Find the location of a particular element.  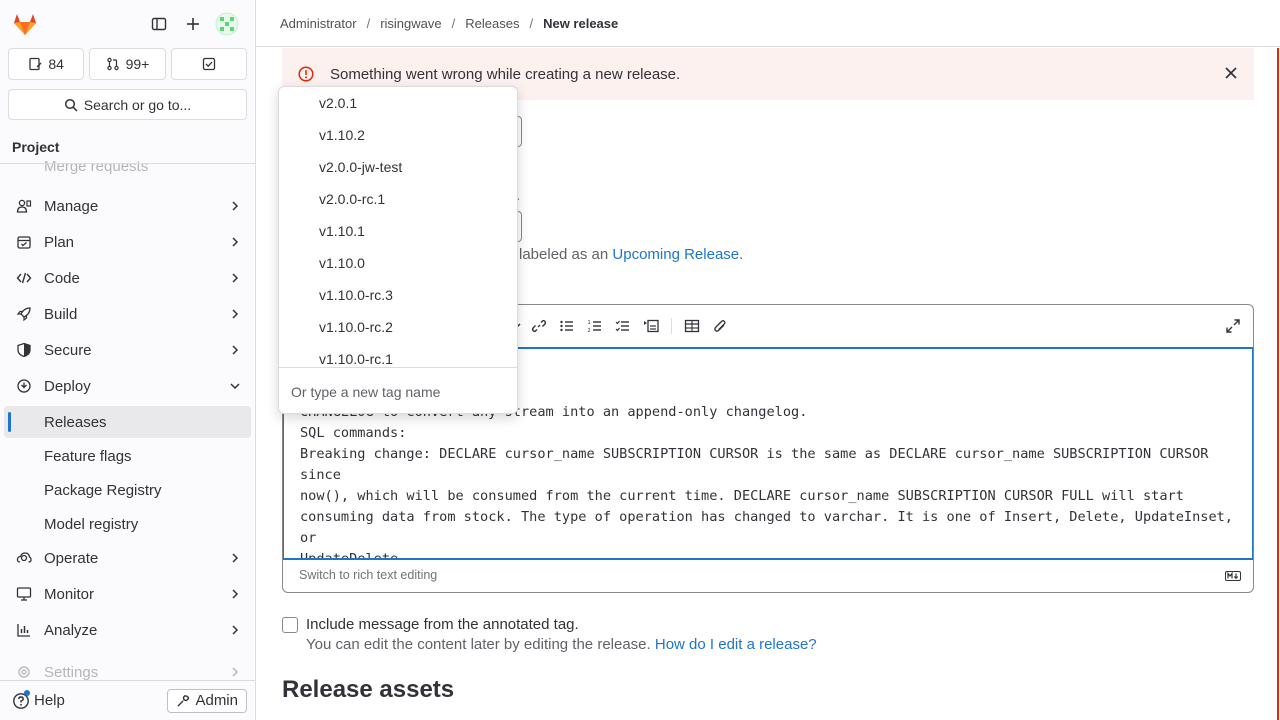

tag-option: v1.10.0-rc.1 is located at coordinates (398, 355).